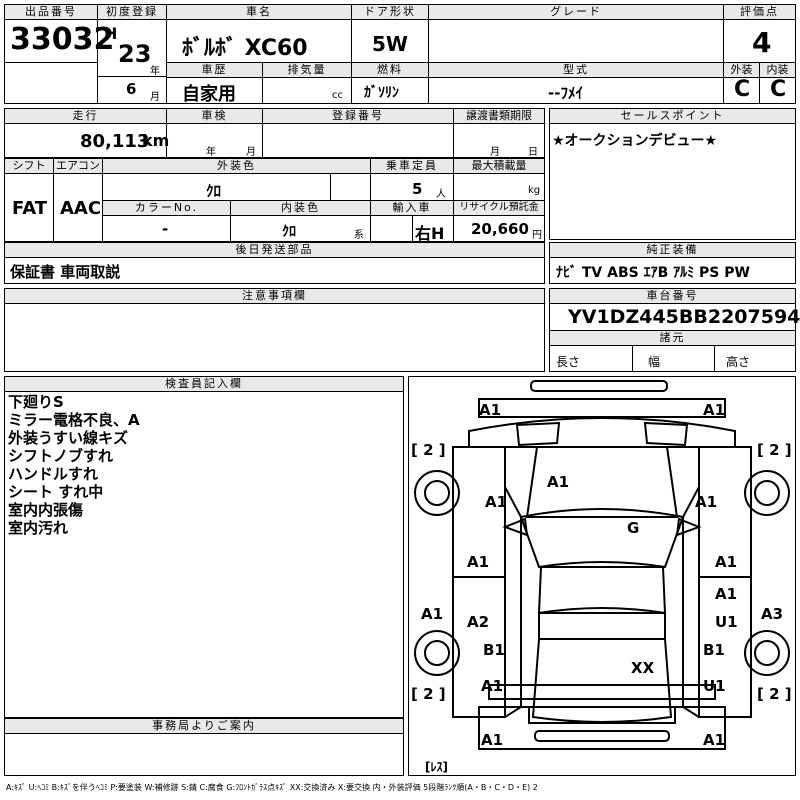 This screenshot has width=800, height=800. I want to click on hood-front, so click(602, 432).